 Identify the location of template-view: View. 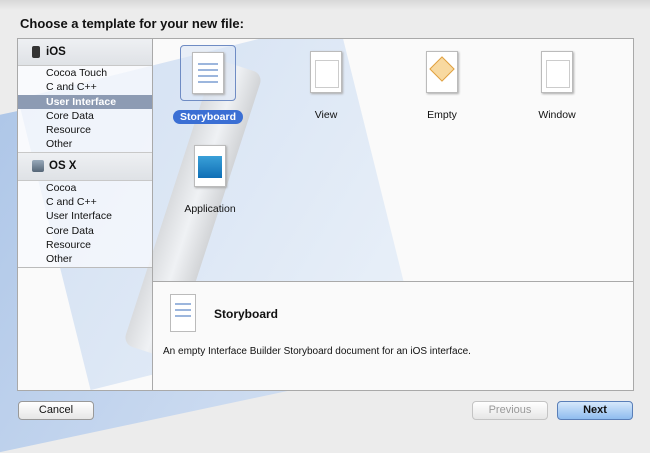
(326, 83).